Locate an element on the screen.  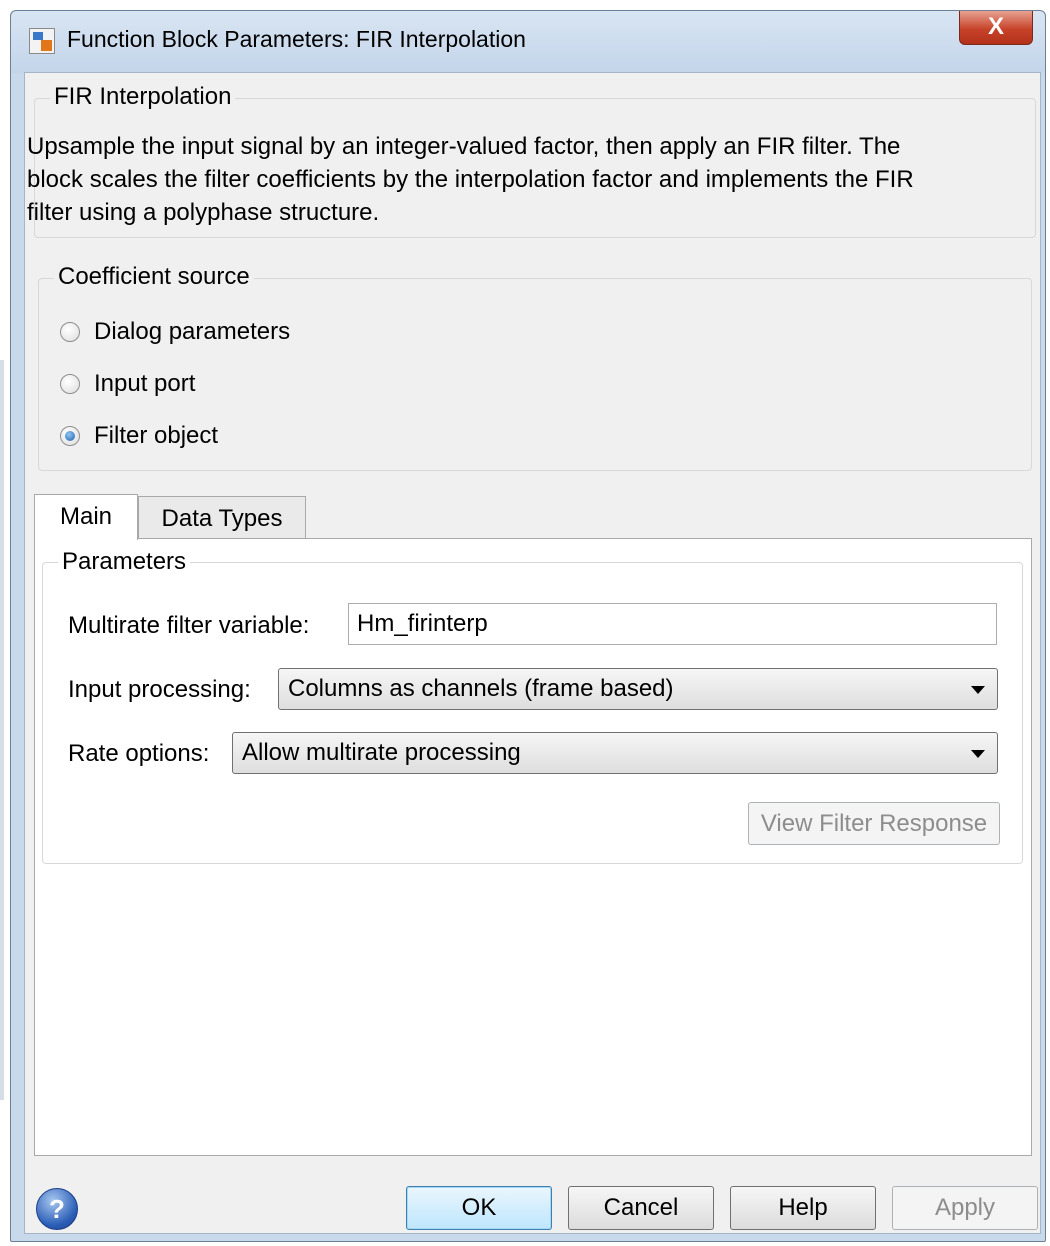
select-value: Columns as channels (frame based) is located at coordinates (481, 688).